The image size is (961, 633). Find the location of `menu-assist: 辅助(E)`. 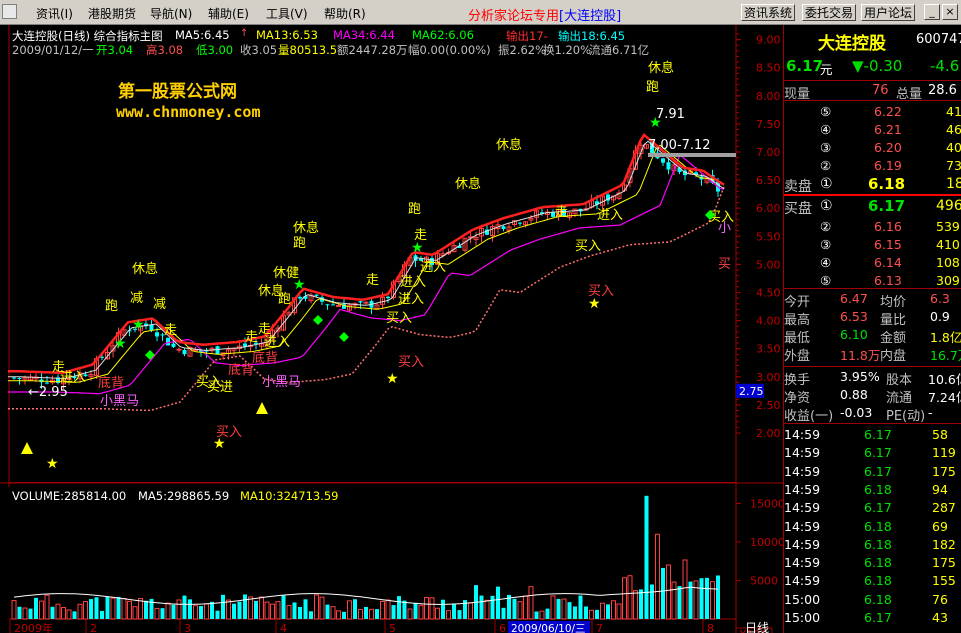

menu-assist: 辅助(E) is located at coordinates (228, 13).